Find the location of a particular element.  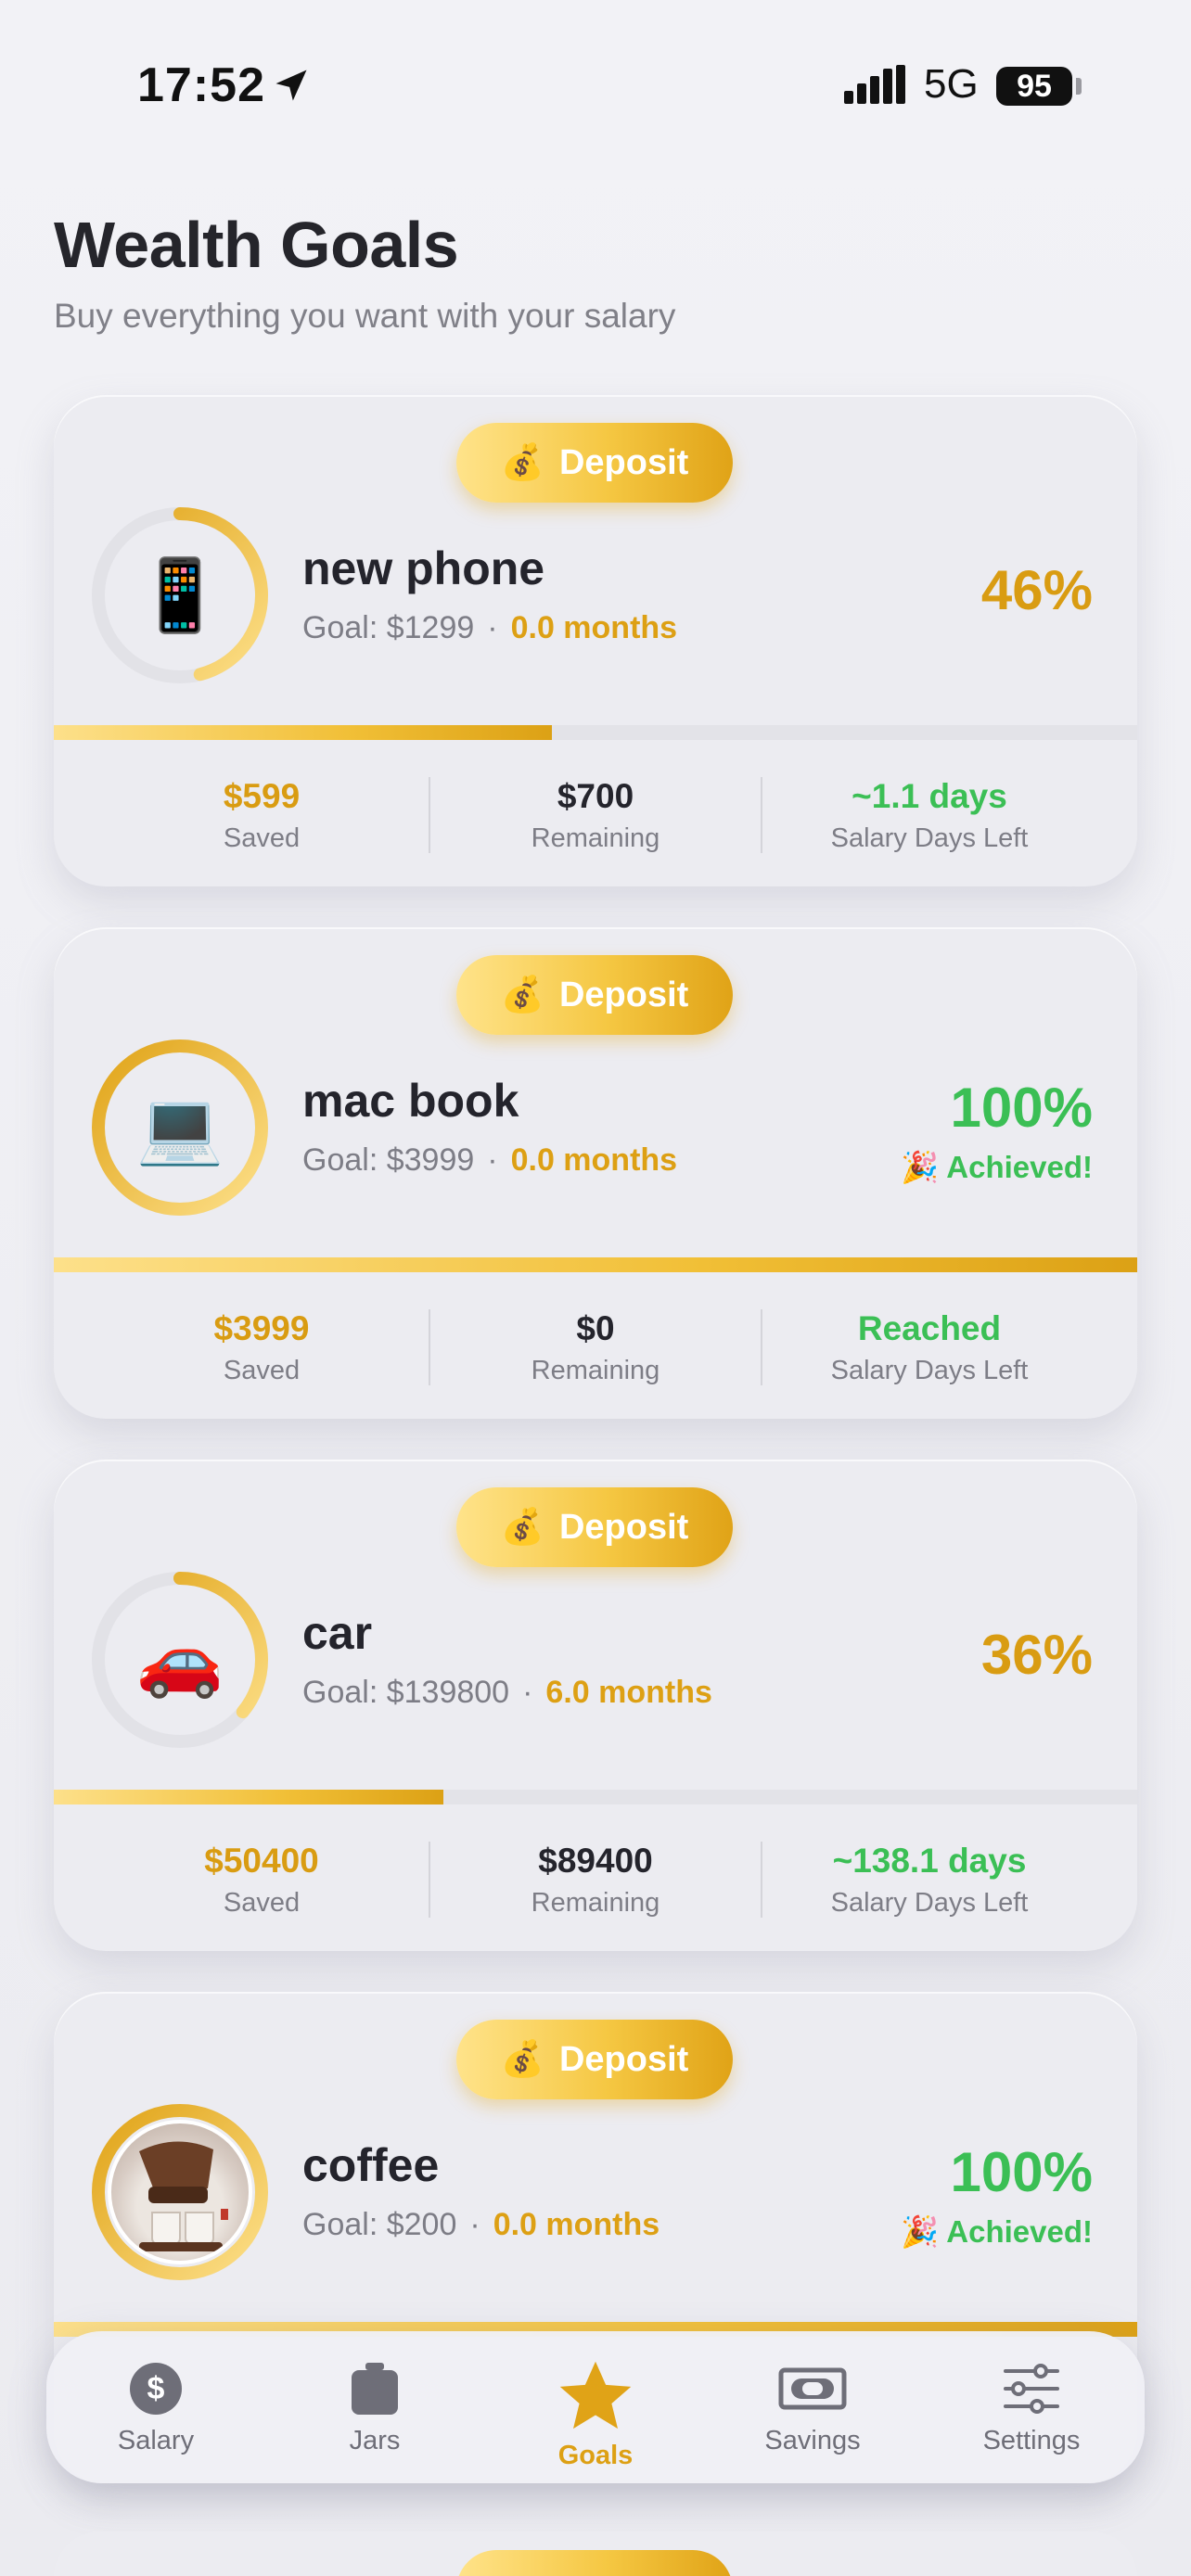

tab-salary: $ Salary is located at coordinates (156, 2407).